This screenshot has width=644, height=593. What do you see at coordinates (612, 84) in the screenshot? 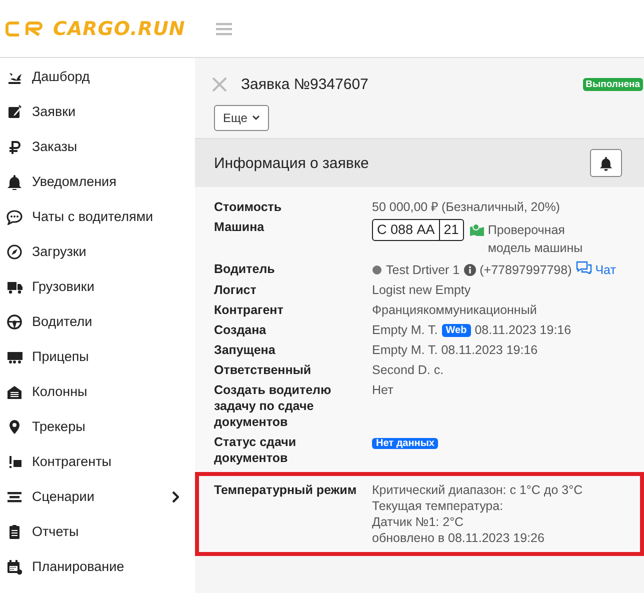
I see `status-badge: Выполнена` at bounding box center [612, 84].